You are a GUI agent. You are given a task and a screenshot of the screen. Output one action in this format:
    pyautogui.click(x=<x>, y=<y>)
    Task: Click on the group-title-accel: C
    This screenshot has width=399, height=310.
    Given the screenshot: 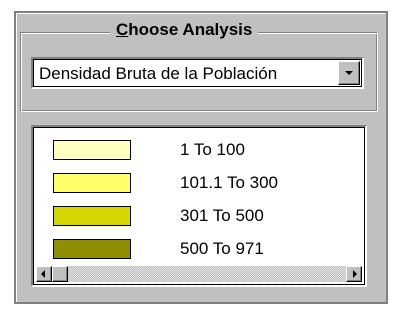 What is the action you would take?
    pyautogui.click(x=122, y=29)
    